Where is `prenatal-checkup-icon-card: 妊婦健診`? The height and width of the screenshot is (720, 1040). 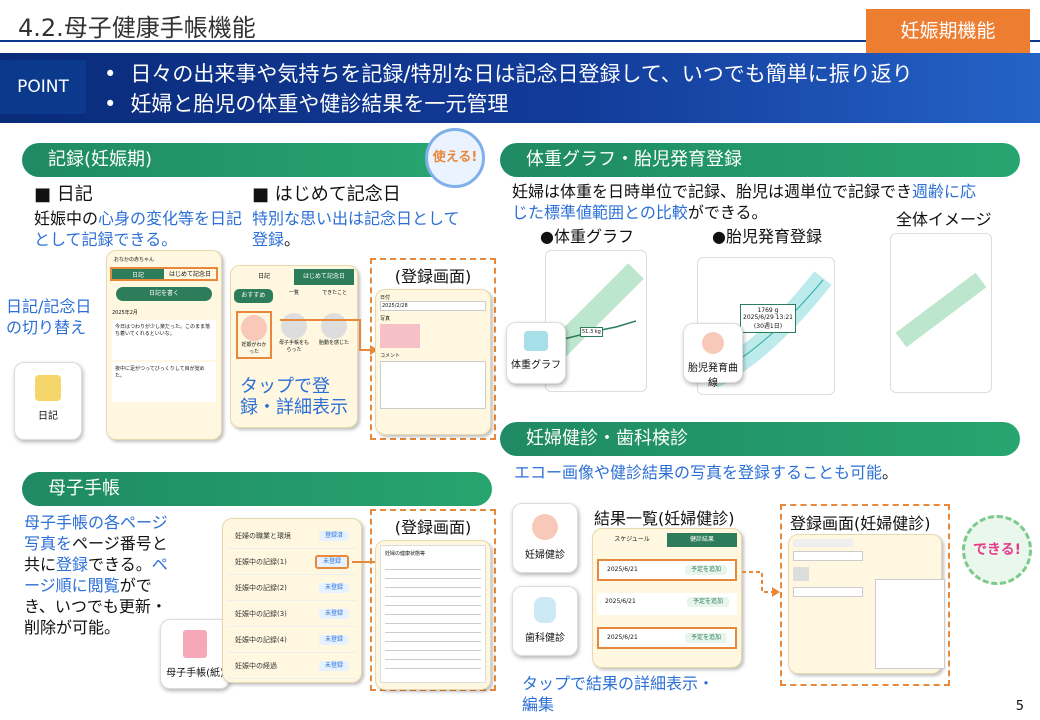 prenatal-checkup-icon-card: 妊婦健診 is located at coordinates (545, 538).